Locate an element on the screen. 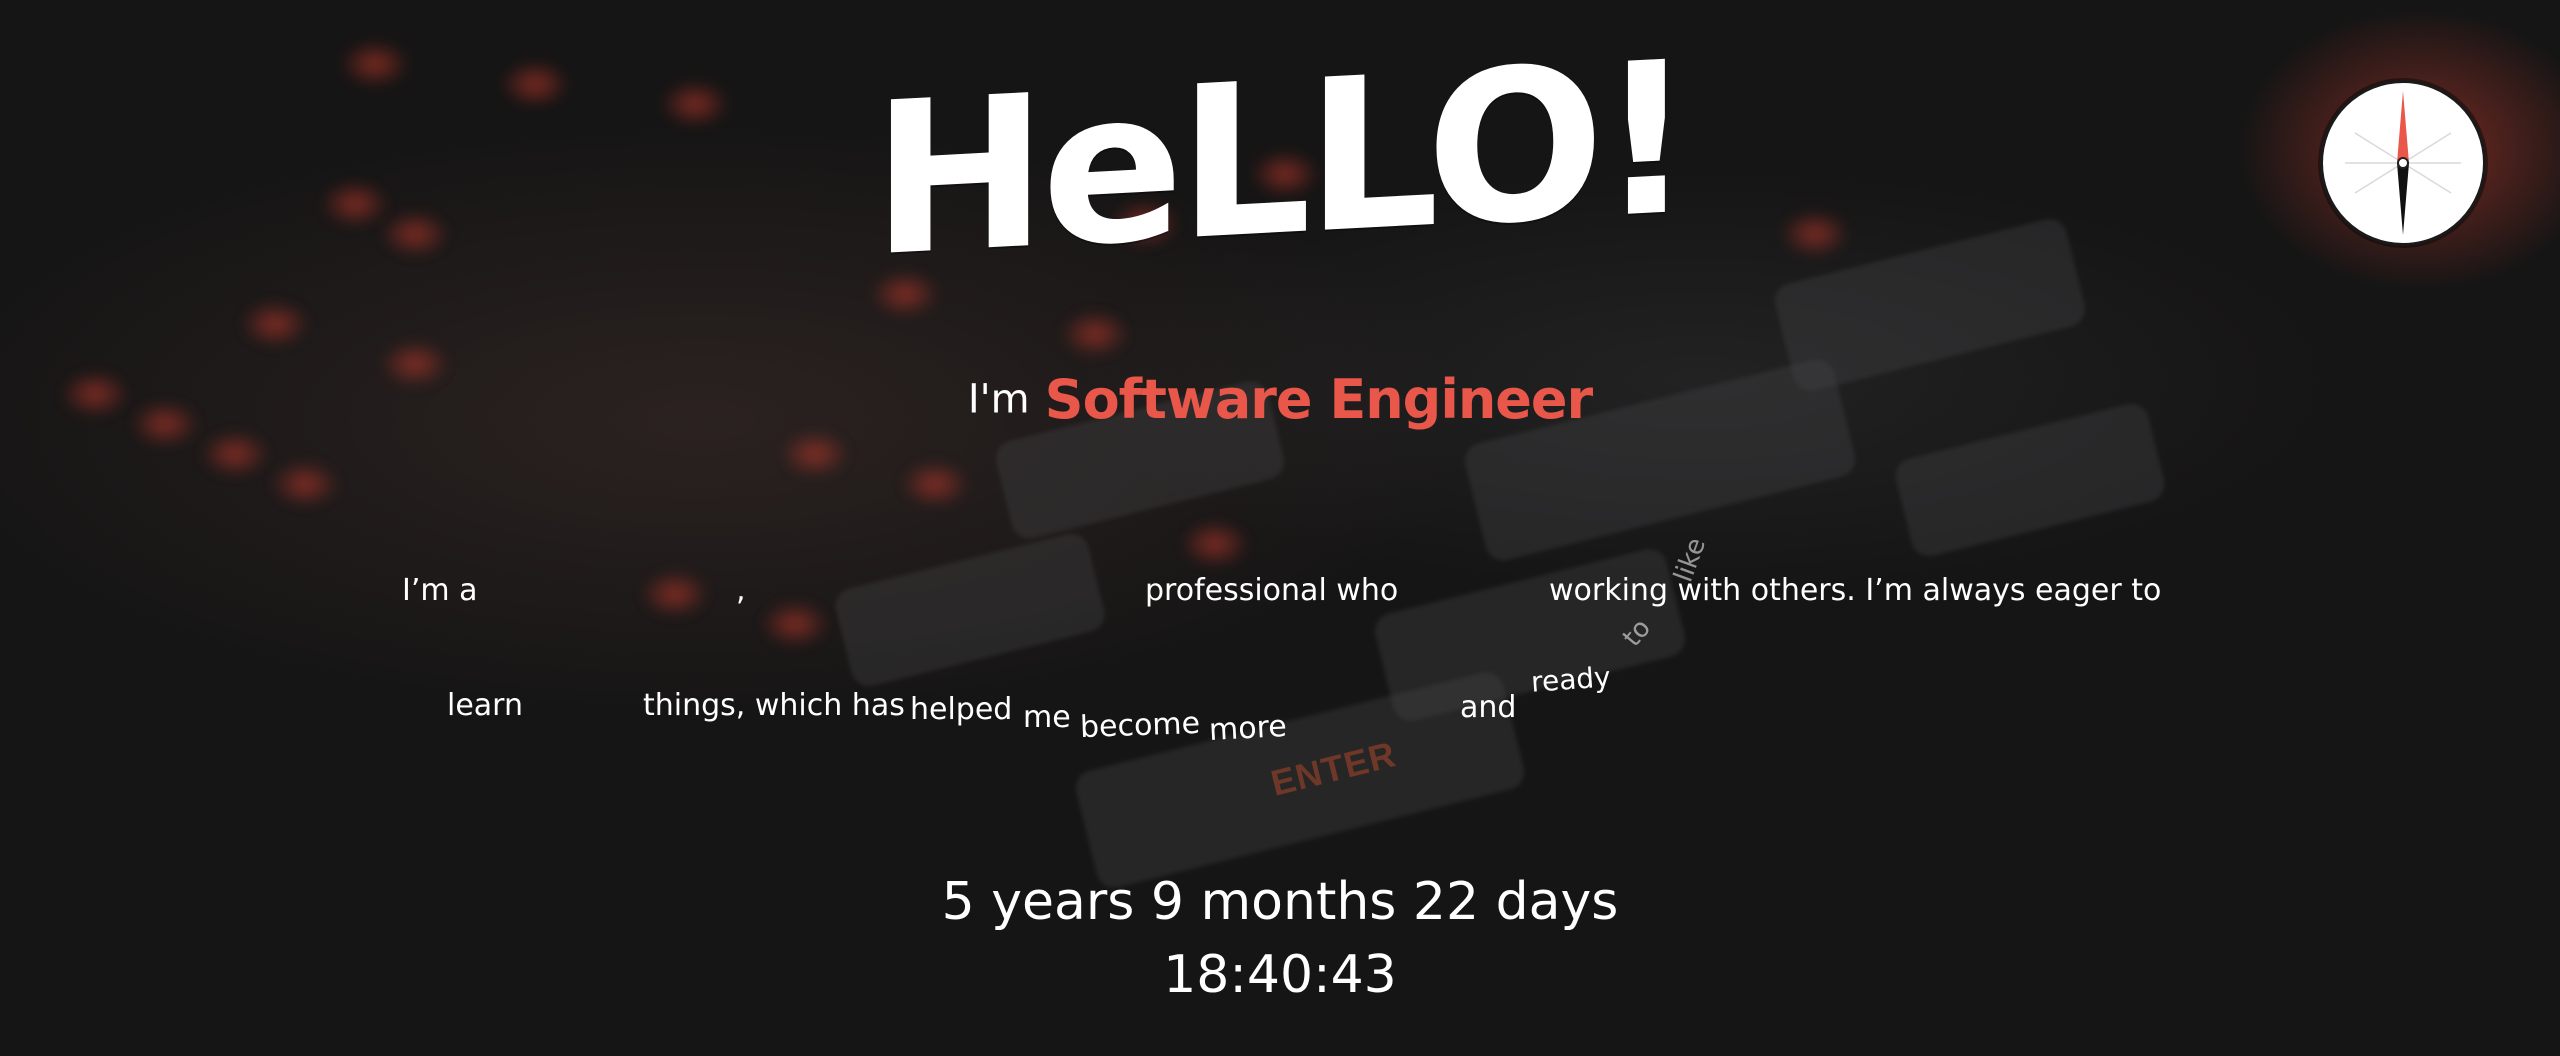 The width and height of the screenshot is (2560, 1056). bio-word: me is located at coordinates (1047, 717).